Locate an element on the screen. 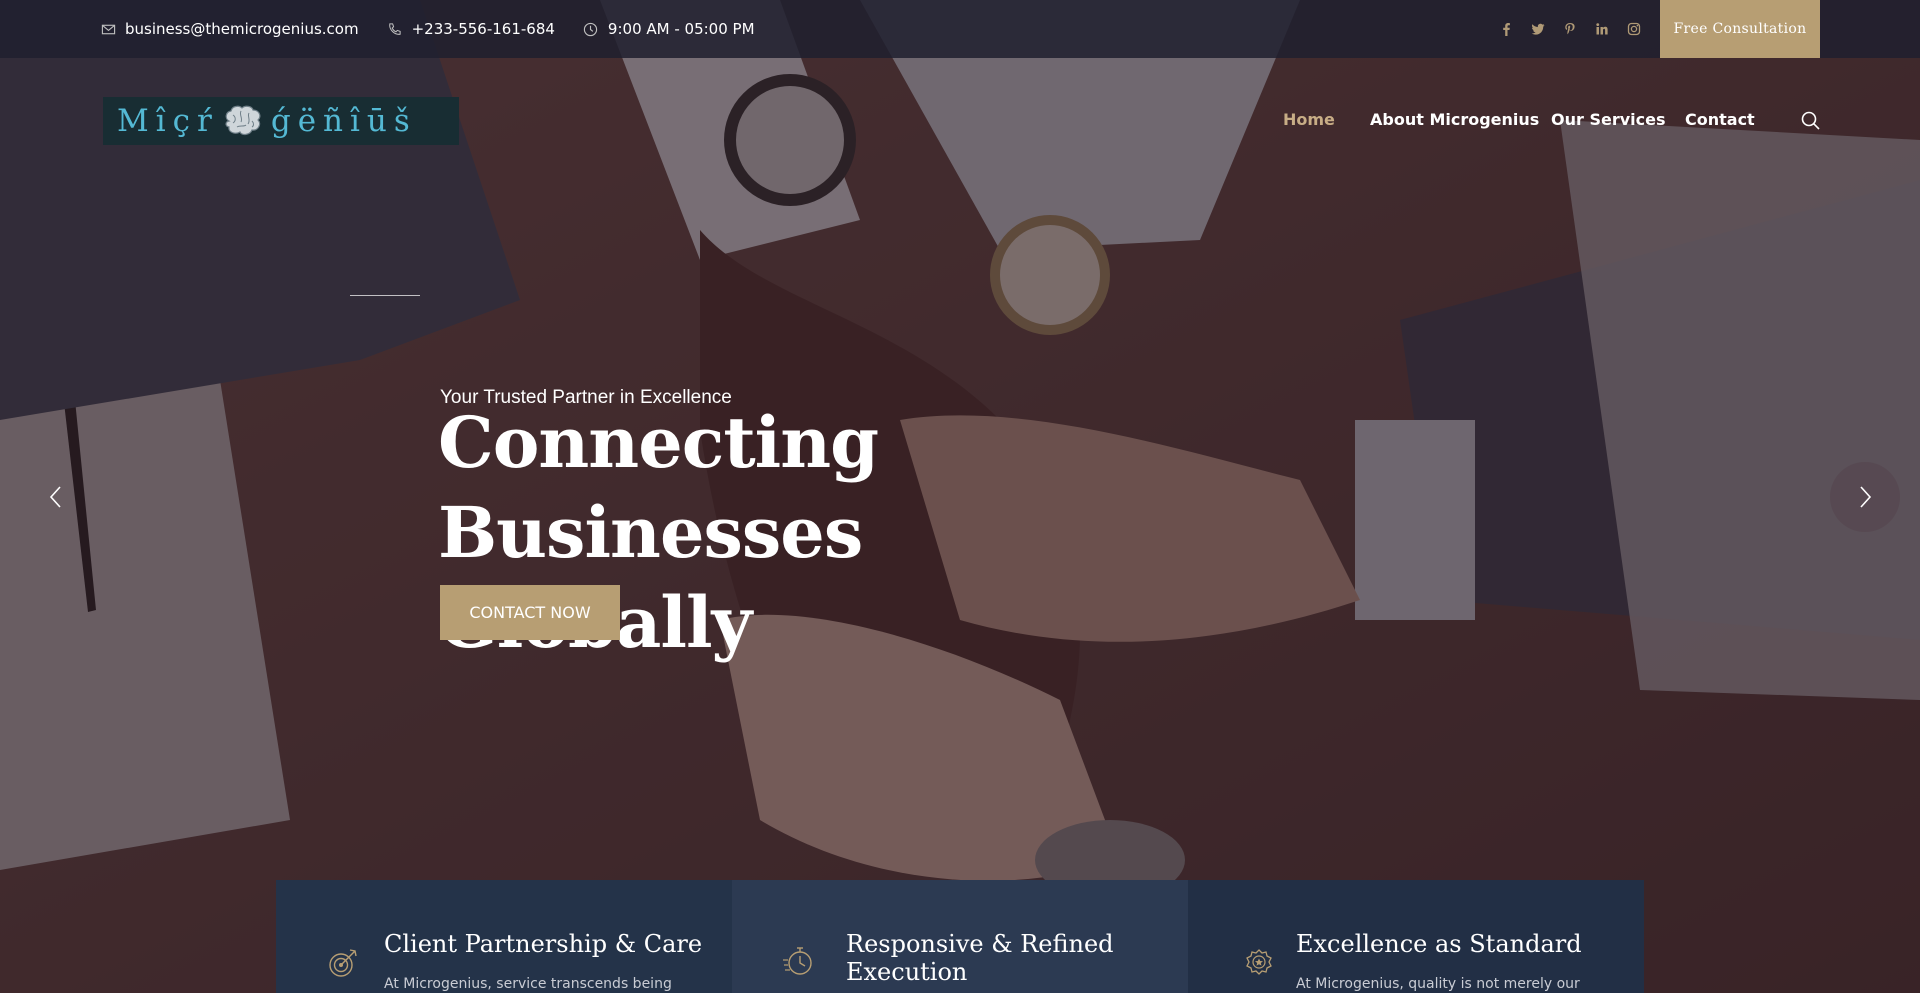 Image resolution: width=1920 pixels, height=993 pixels. logo-text-left: Mîçŕ is located at coordinates (168, 121).